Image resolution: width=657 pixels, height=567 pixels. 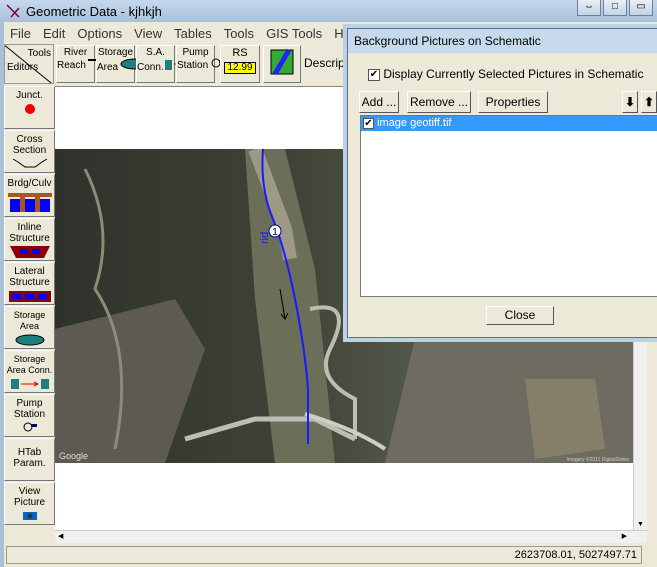 What do you see at coordinates (54, 35) in the screenshot?
I see `menu-edit: Edit` at bounding box center [54, 35].